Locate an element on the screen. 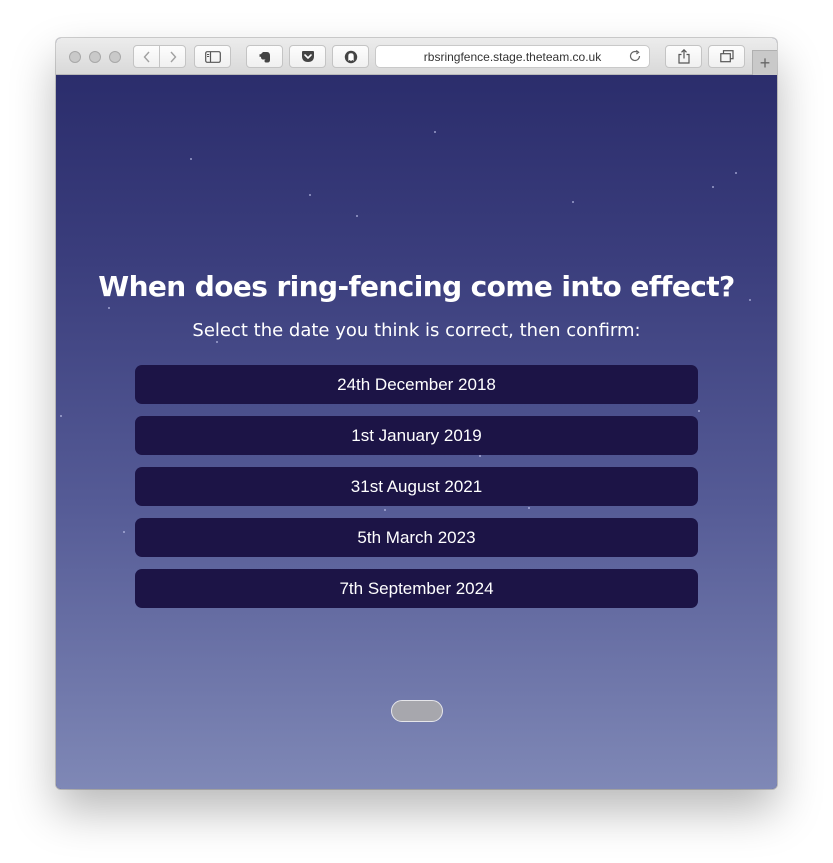 The width and height of the screenshot is (833, 863). pocket-icon is located at coordinates (307, 56).